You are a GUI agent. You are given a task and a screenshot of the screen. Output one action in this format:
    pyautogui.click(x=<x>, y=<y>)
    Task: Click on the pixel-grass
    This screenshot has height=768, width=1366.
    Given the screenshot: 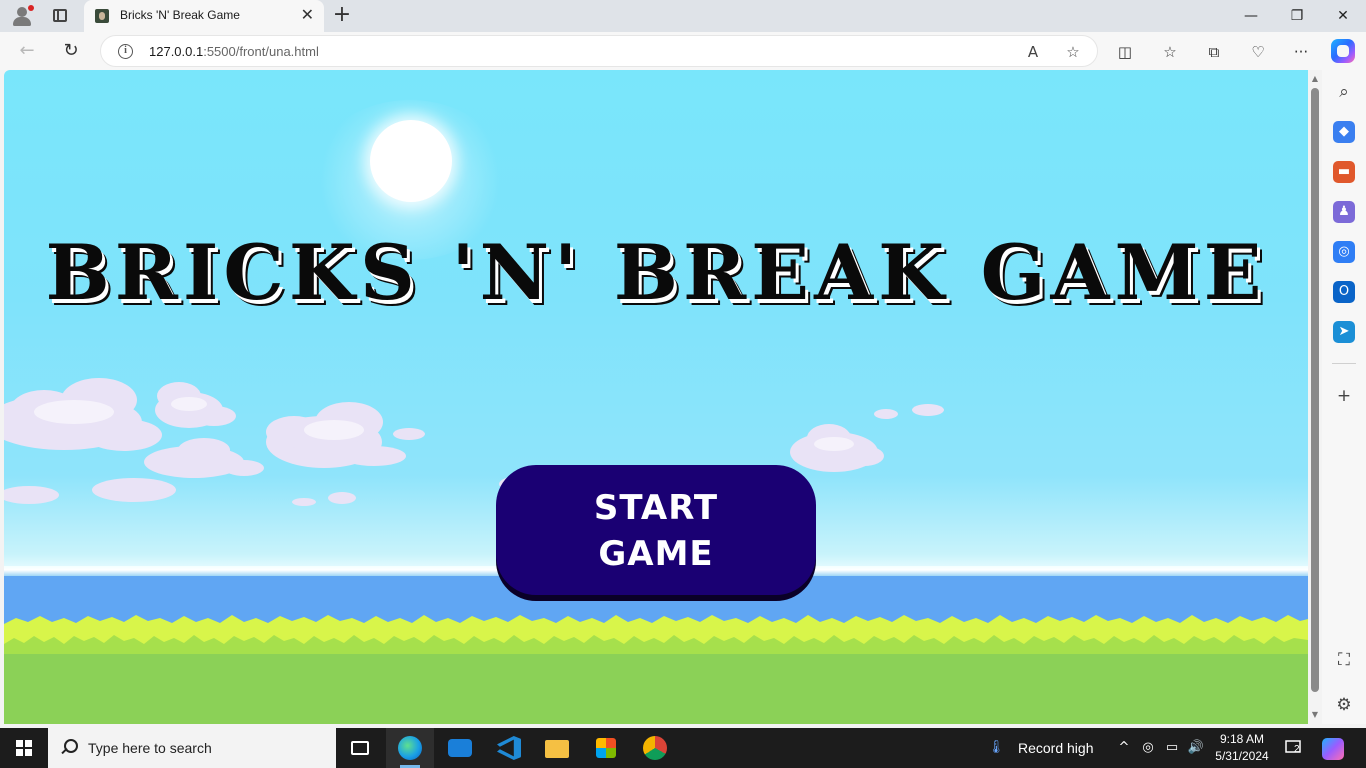 What is the action you would take?
    pyautogui.click(x=656, y=669)
    